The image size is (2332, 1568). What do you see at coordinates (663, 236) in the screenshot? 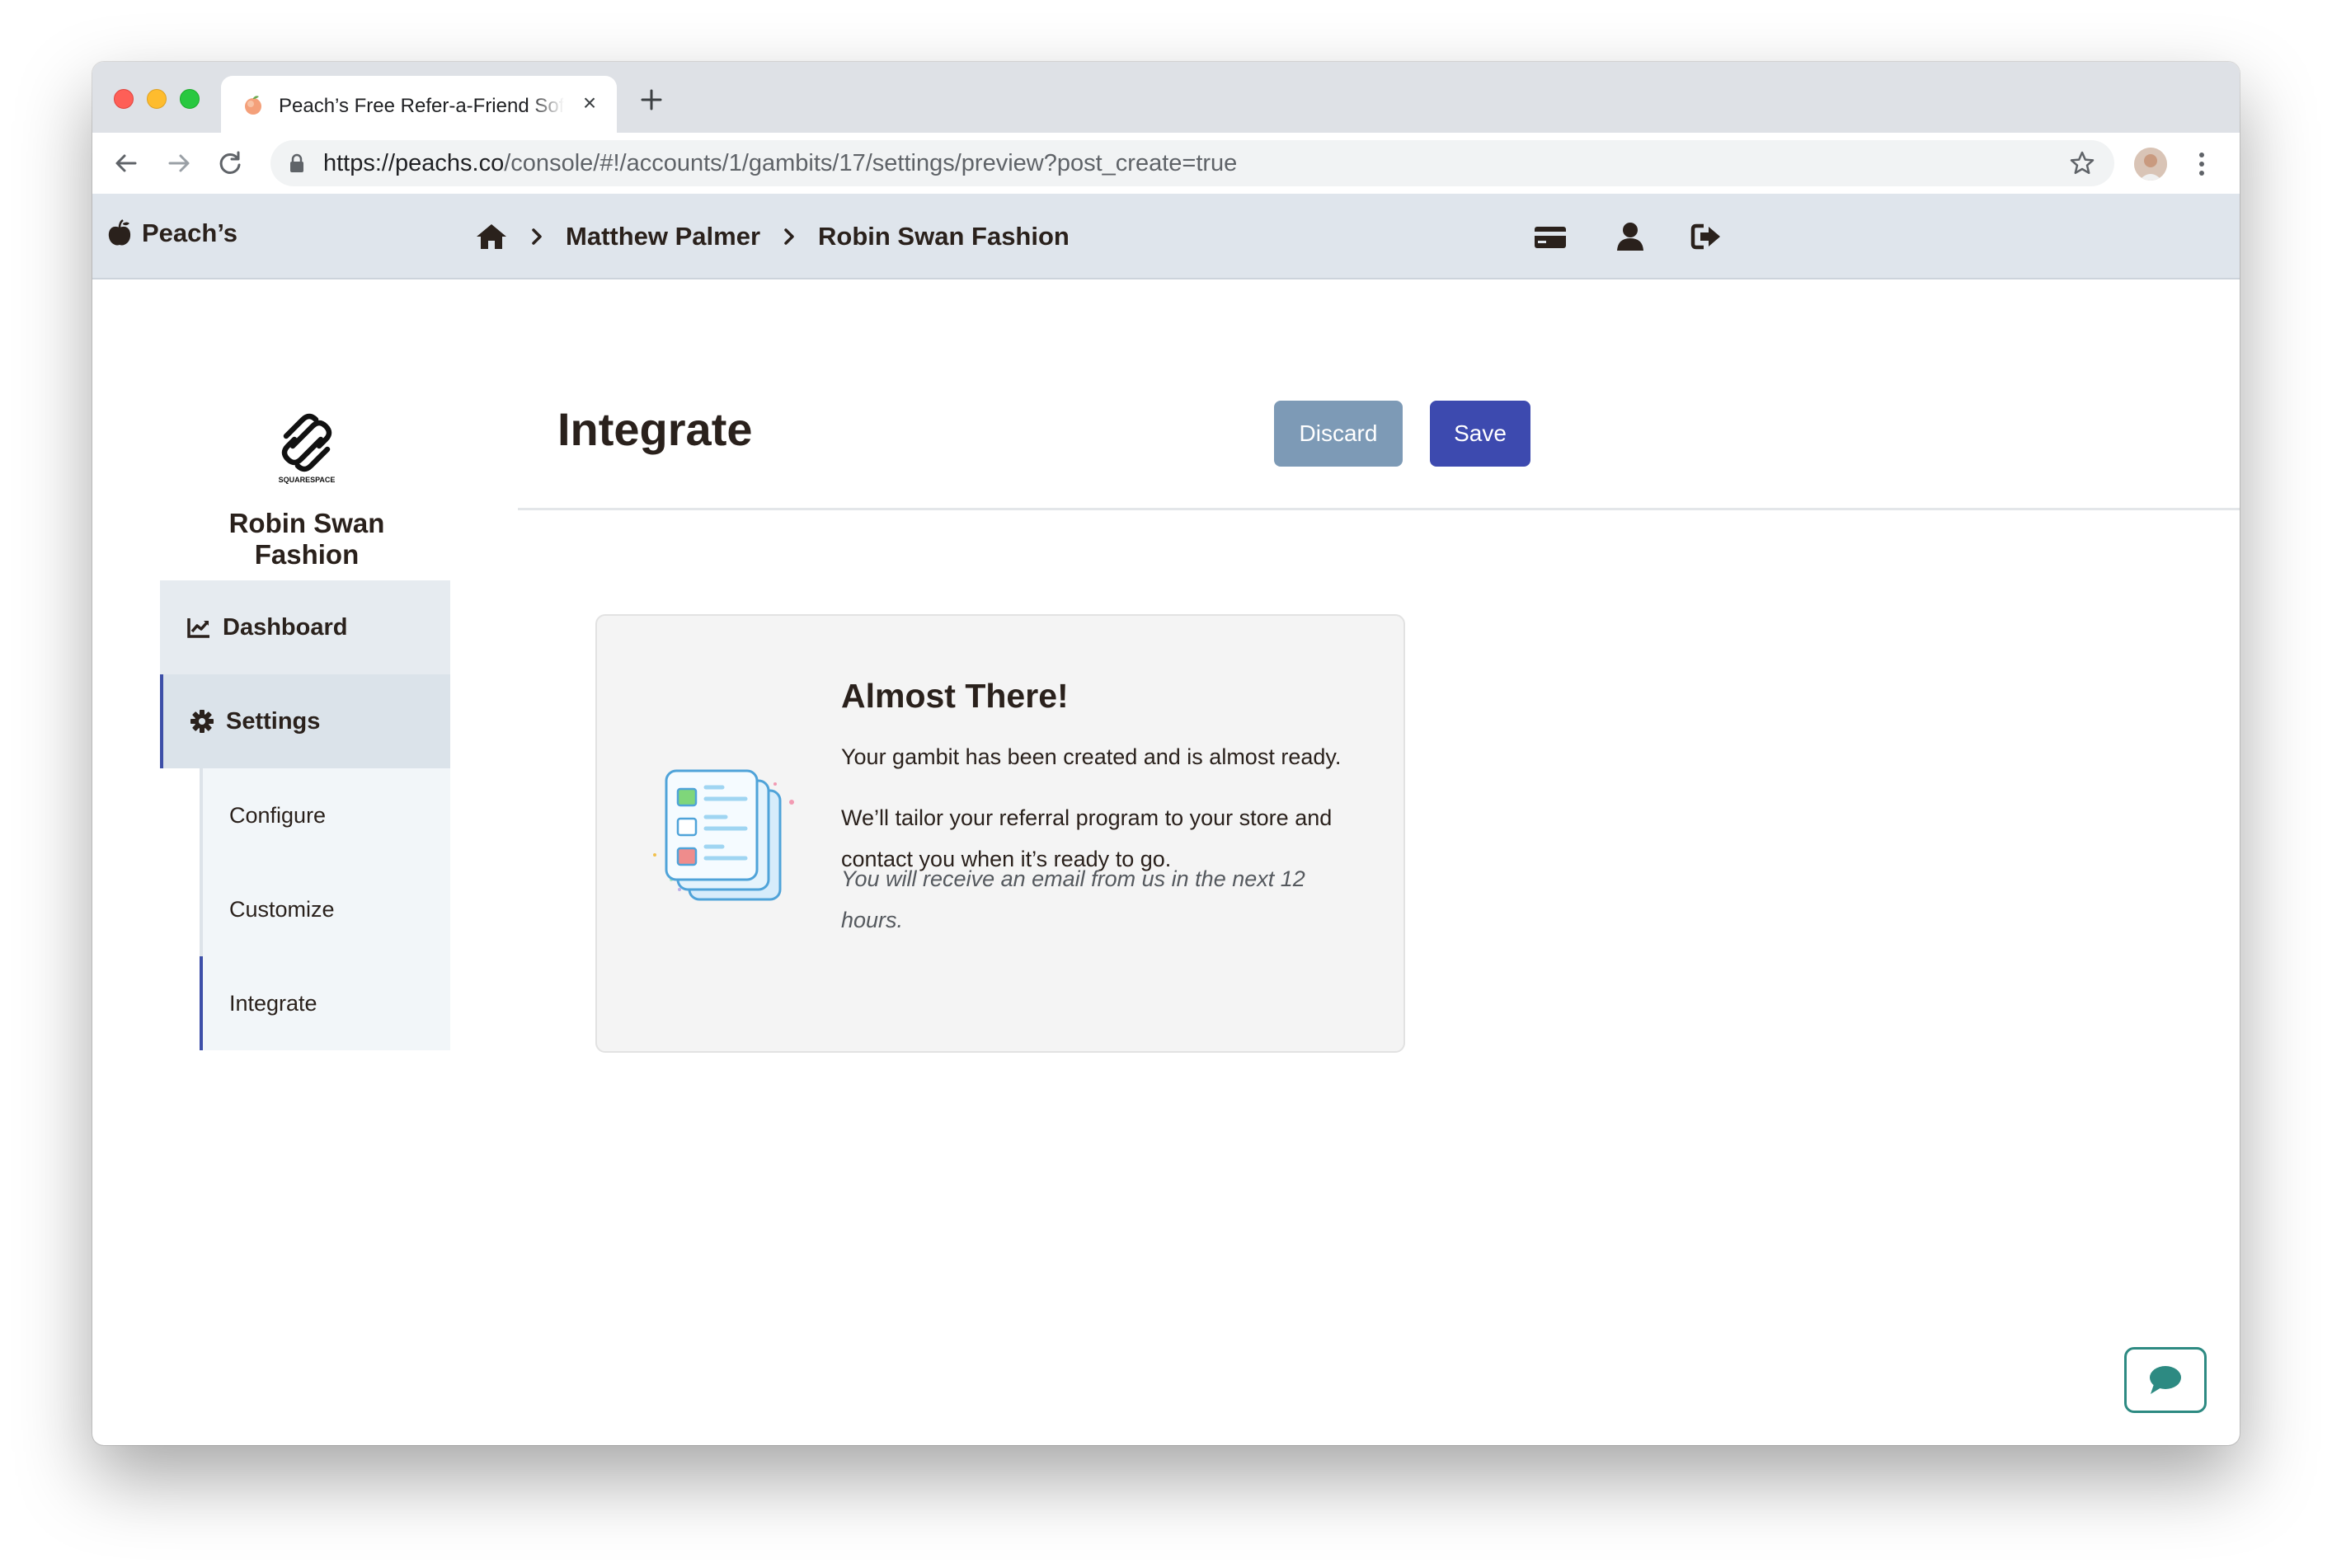
I see `breadcrumb-account: Matthew Palmer` at bounding box center [663, 236].